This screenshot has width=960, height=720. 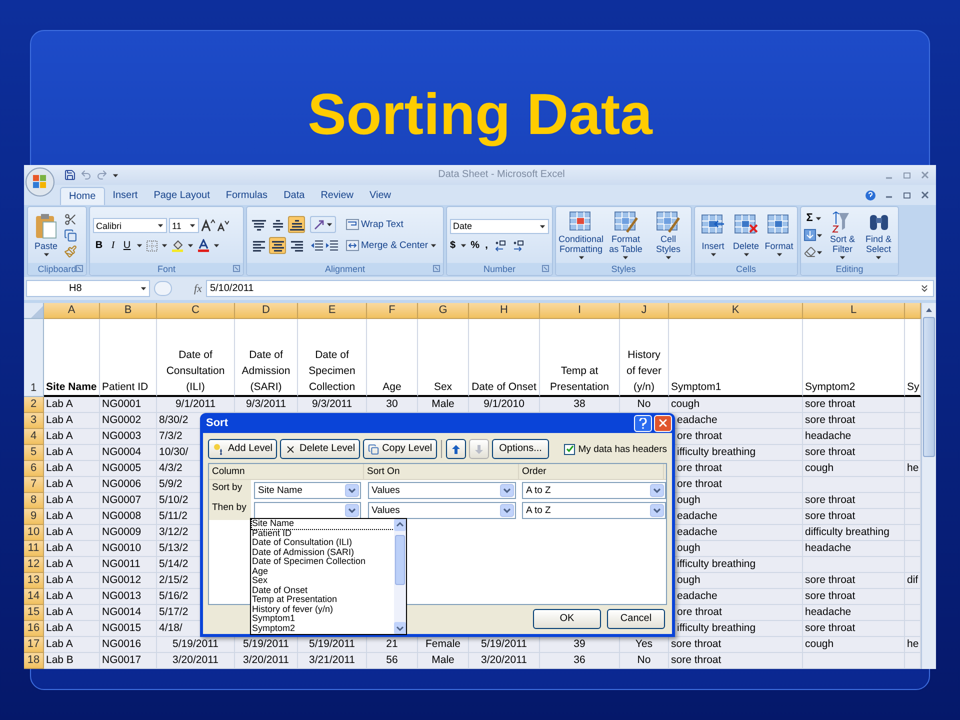 I want to click on list-item: Date of Specimen Collection, so click(x=323, y=561).